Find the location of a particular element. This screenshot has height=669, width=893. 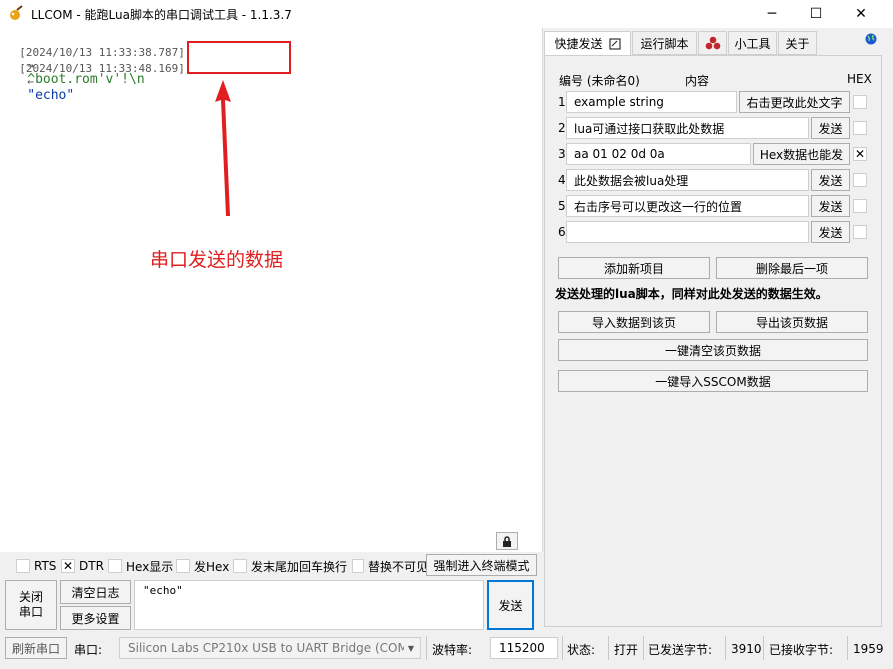

append-crlf-label: 发末尾加回车换行 is located at coordinates (299, 566).